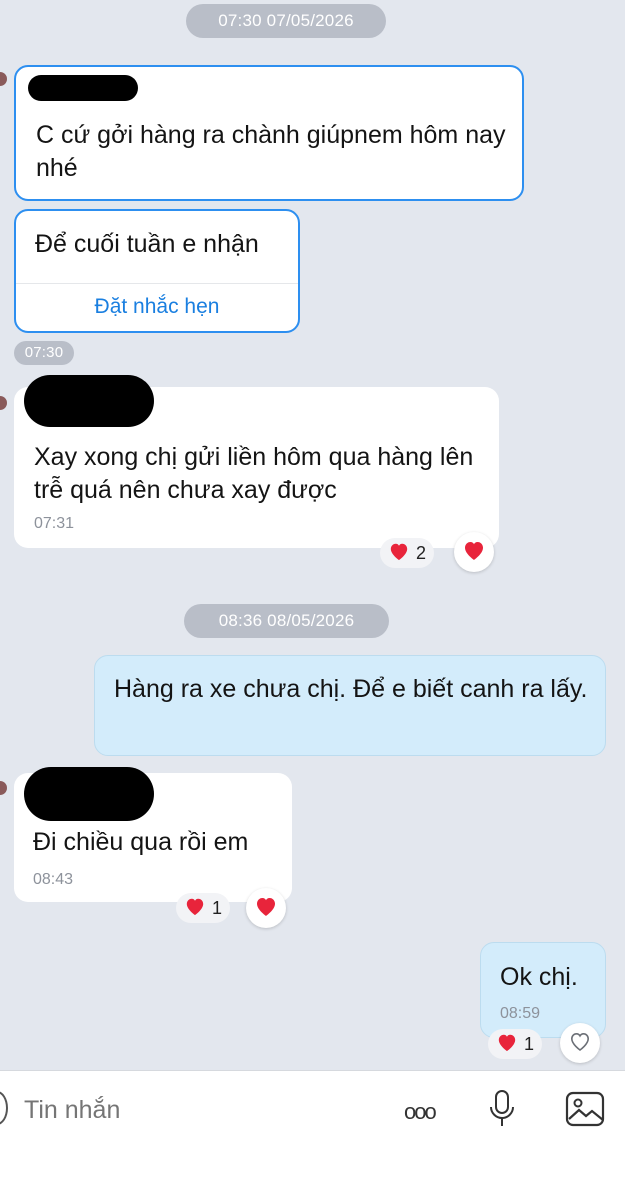  I want to click on heart-outline-icon, so click(580, 1043).